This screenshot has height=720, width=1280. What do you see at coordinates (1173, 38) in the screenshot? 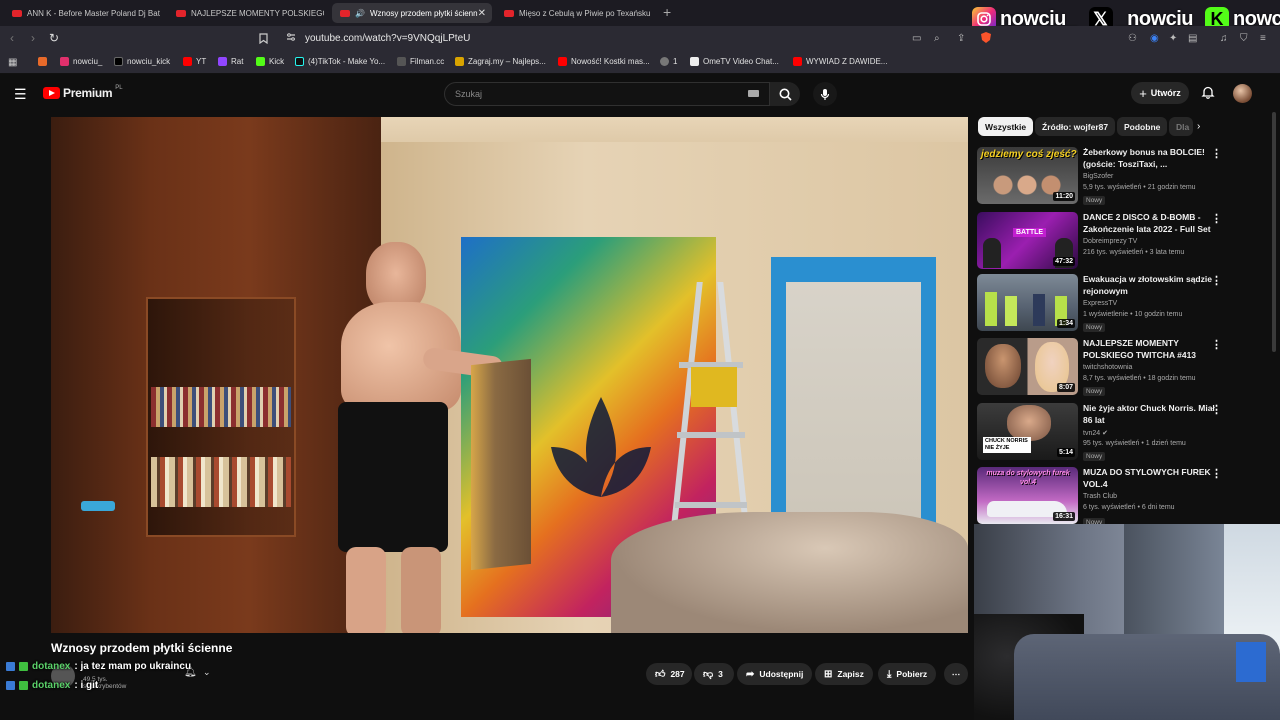
I see `extensions-icon: ✦` at bounding box center [1173, 38].